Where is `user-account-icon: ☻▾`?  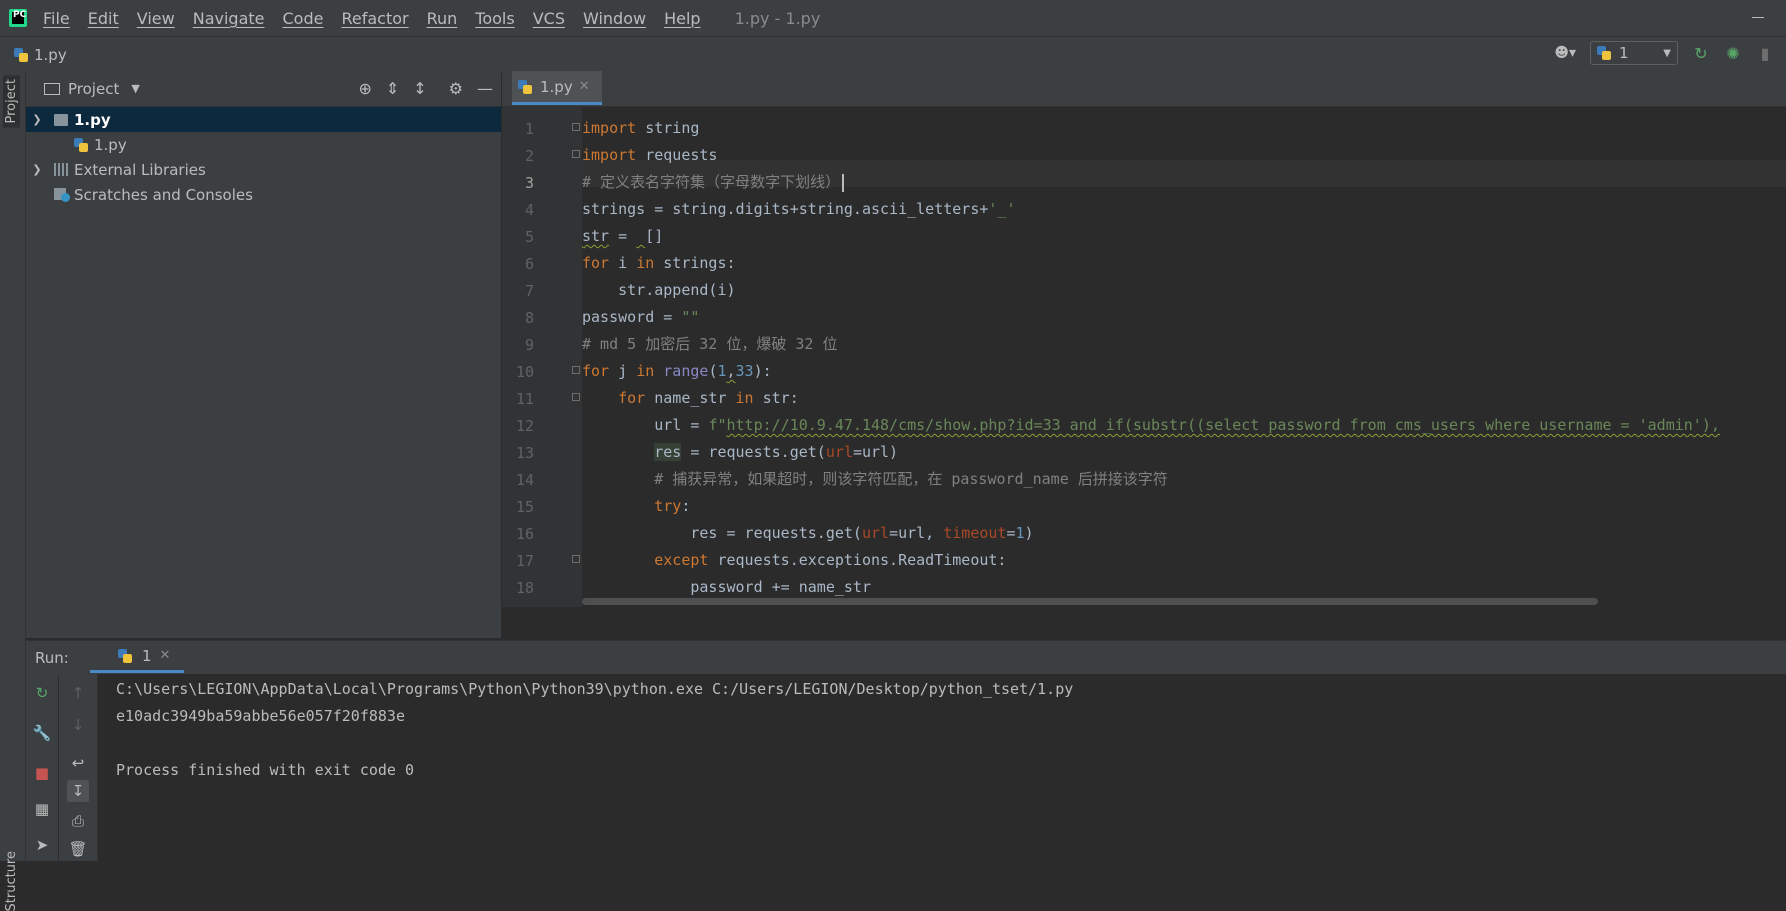 user-account-icon: ☻▾ is located at coordinates (1565, 53).